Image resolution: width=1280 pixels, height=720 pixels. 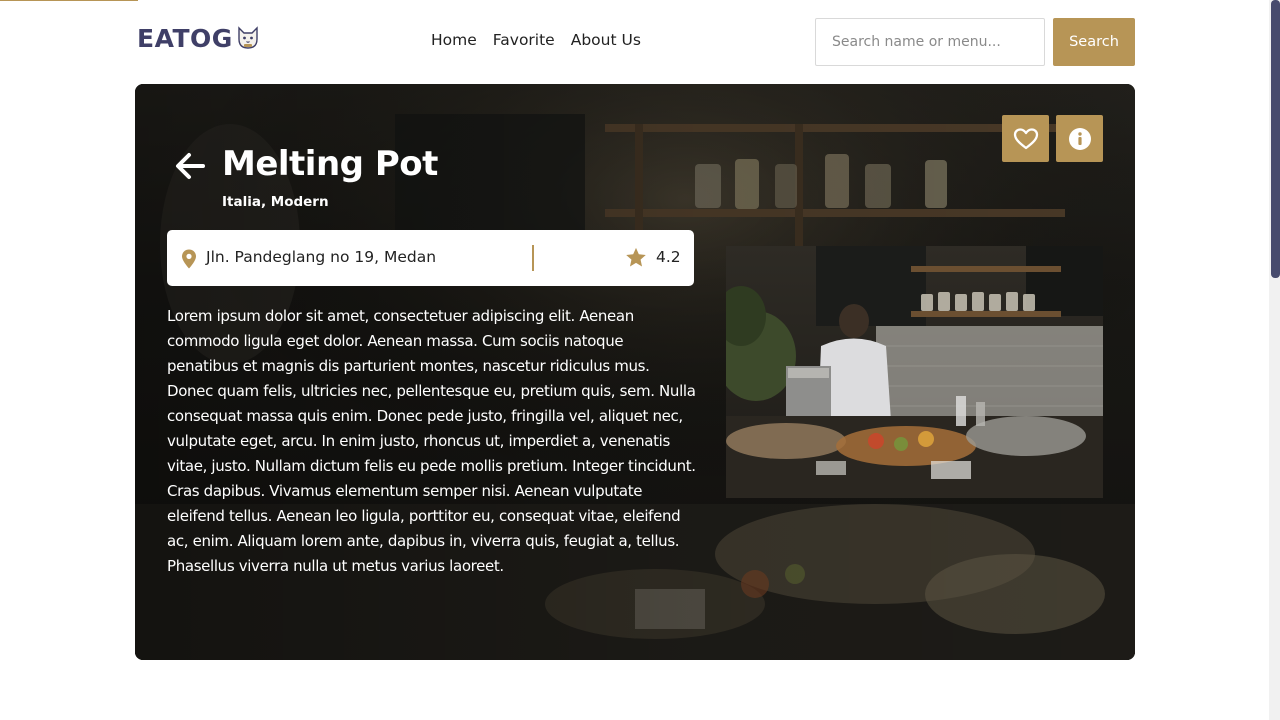 What do you see at coordinates (69, 0) in the screenshot?
I see `top-accent-line` at bounding box center [69, 0].